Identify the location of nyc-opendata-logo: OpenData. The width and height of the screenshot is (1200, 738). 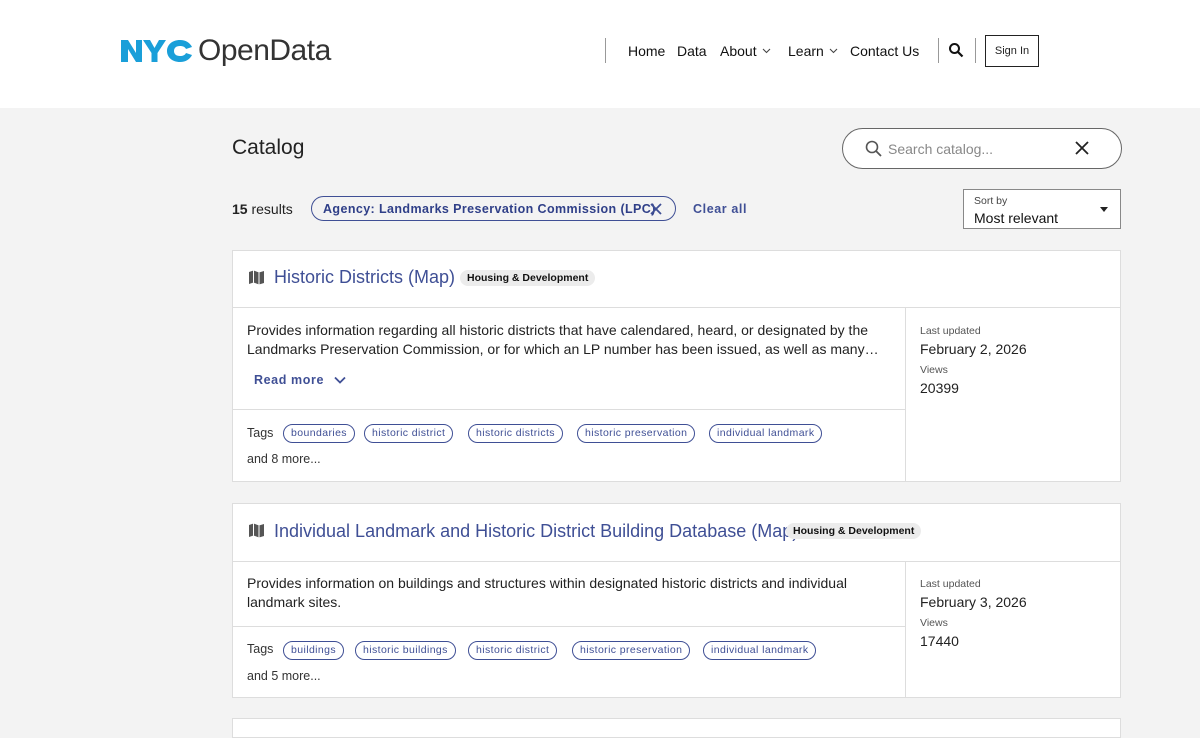
(226, 51).